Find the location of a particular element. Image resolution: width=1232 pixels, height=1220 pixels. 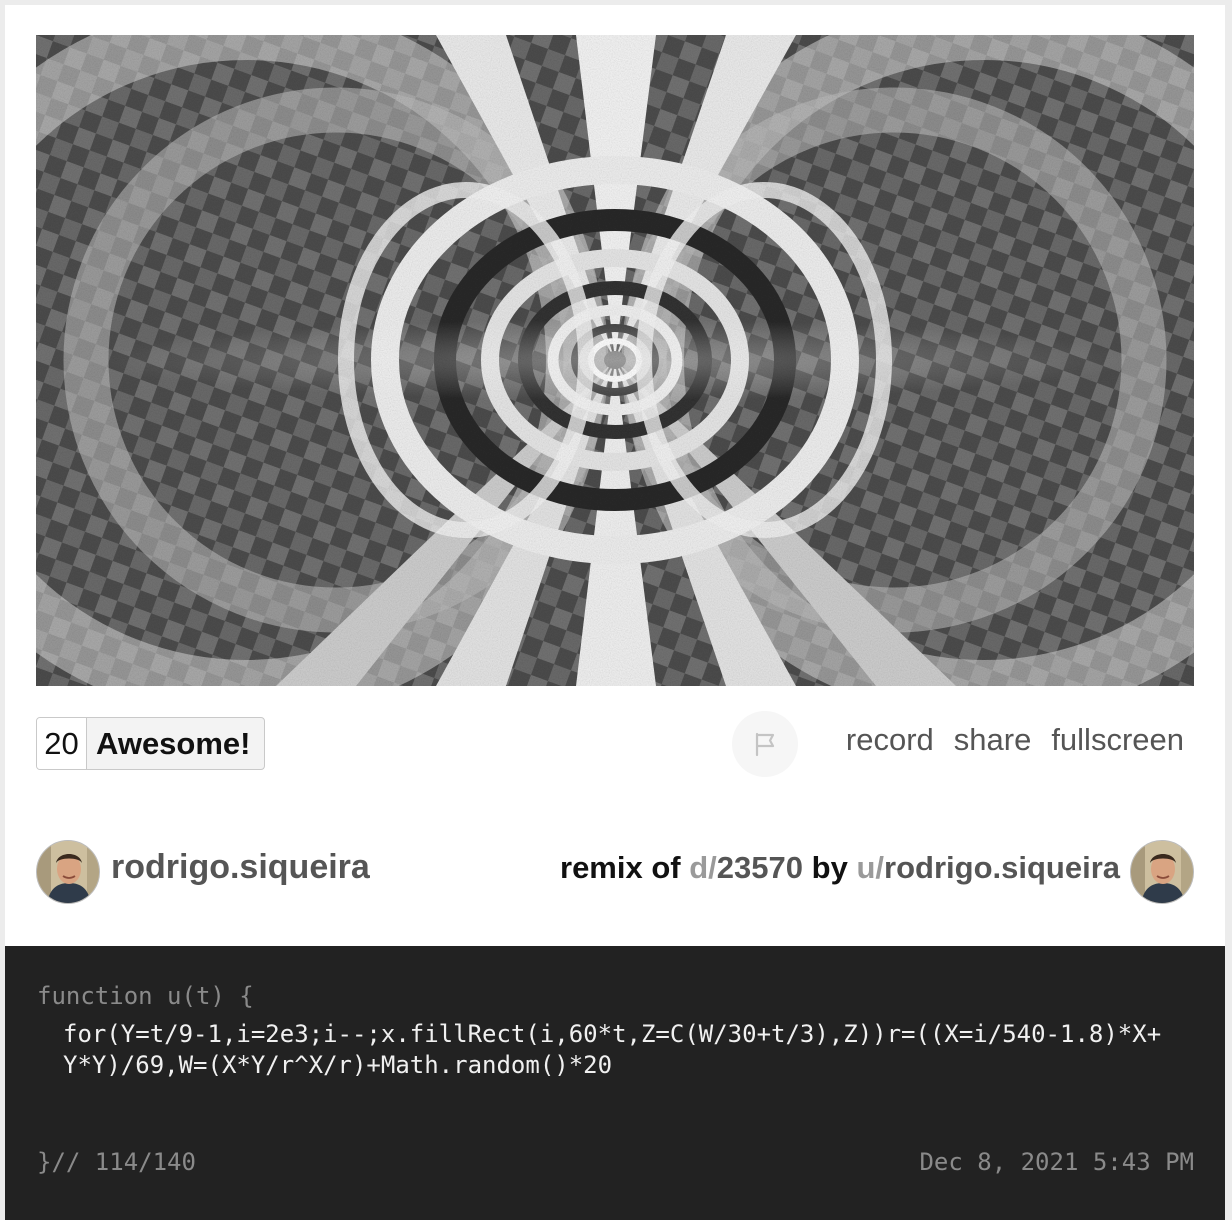

remix-by: by is located at coordinates (829, 867).